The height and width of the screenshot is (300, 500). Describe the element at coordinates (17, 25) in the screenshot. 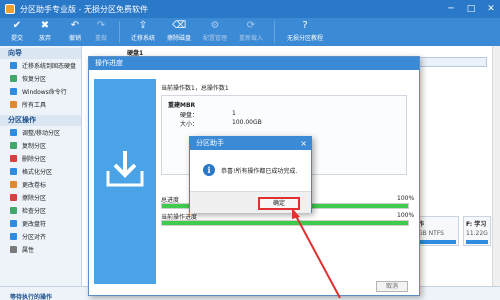

I see `check-icon: ✔` at that location.